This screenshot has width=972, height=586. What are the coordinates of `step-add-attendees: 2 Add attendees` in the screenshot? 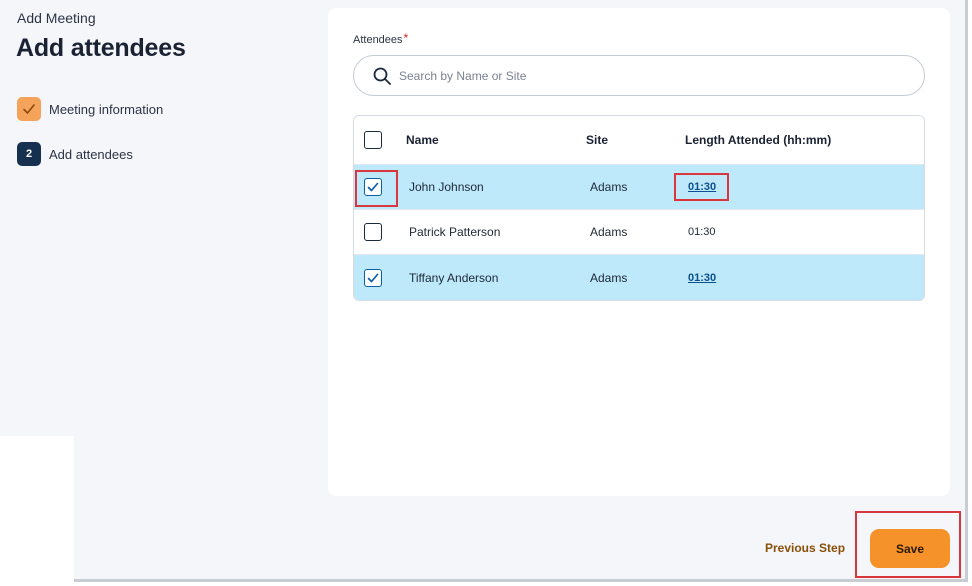 It's located at (75, 154).